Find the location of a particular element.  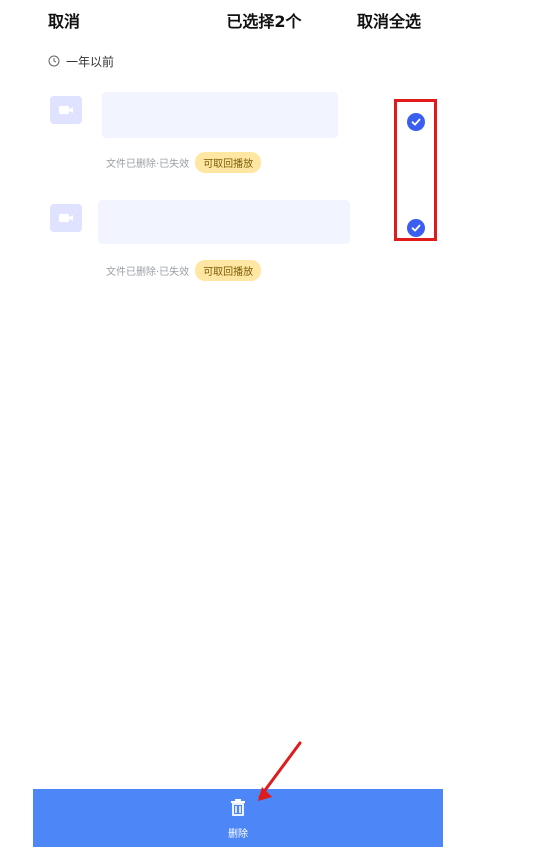

annotation-arrow is located at coordinates (280, 771).